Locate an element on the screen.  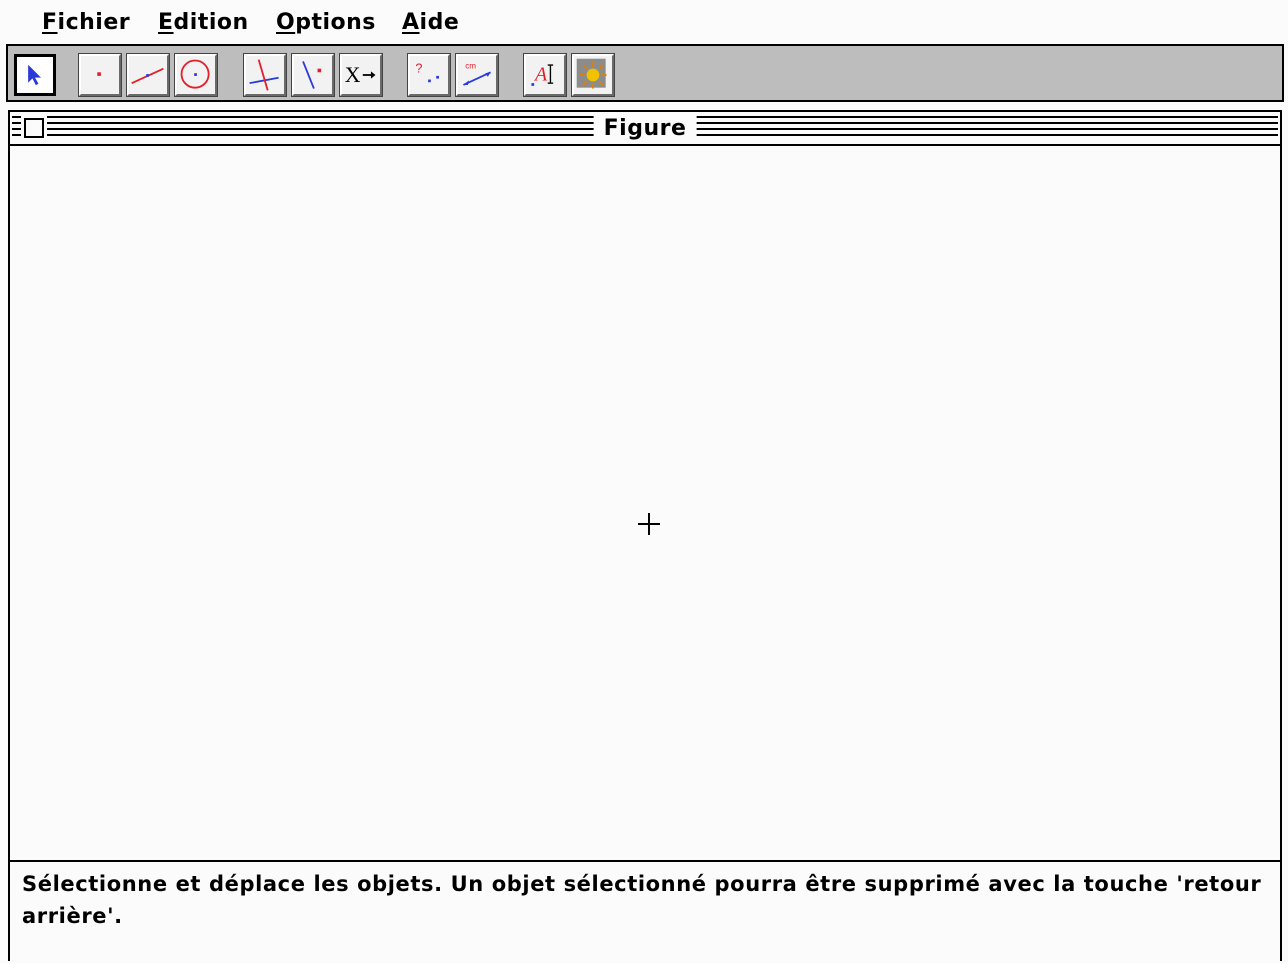
perpendicular-icon is located at coordinates (264, 75).